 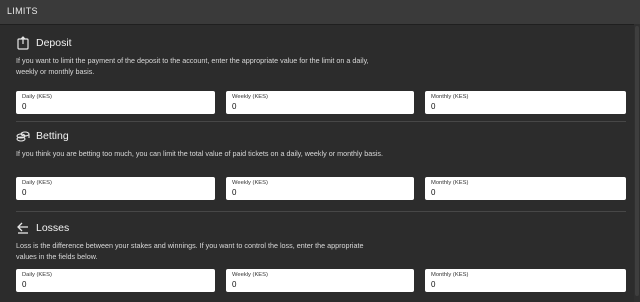 I want to click on deposit-title: Deposit, so click(x=54, y=43).